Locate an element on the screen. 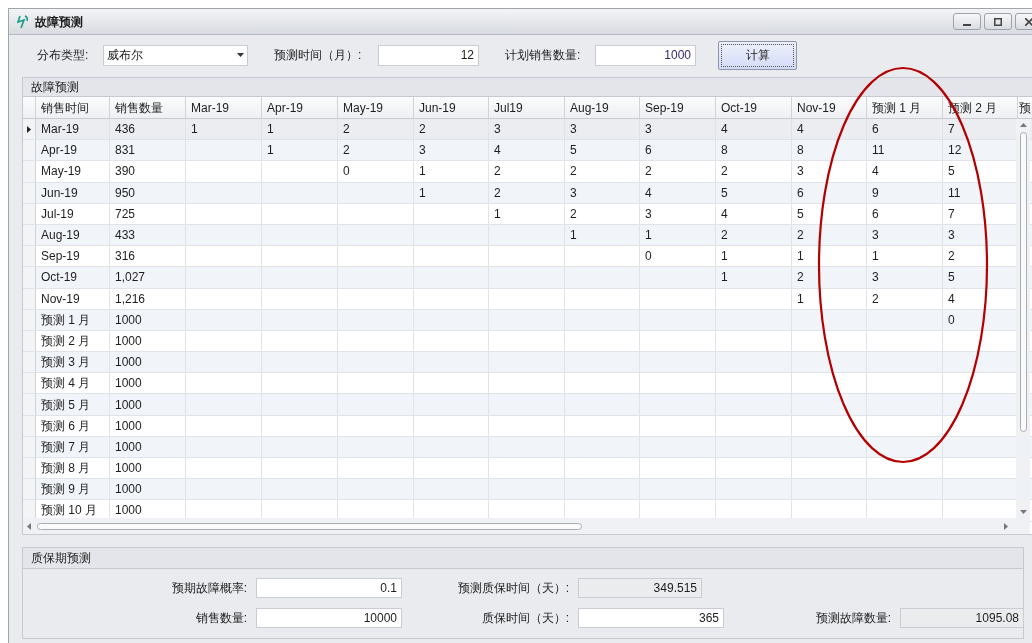  field-label: 预测质保时间（天）: is located at coordinates (513, 588).